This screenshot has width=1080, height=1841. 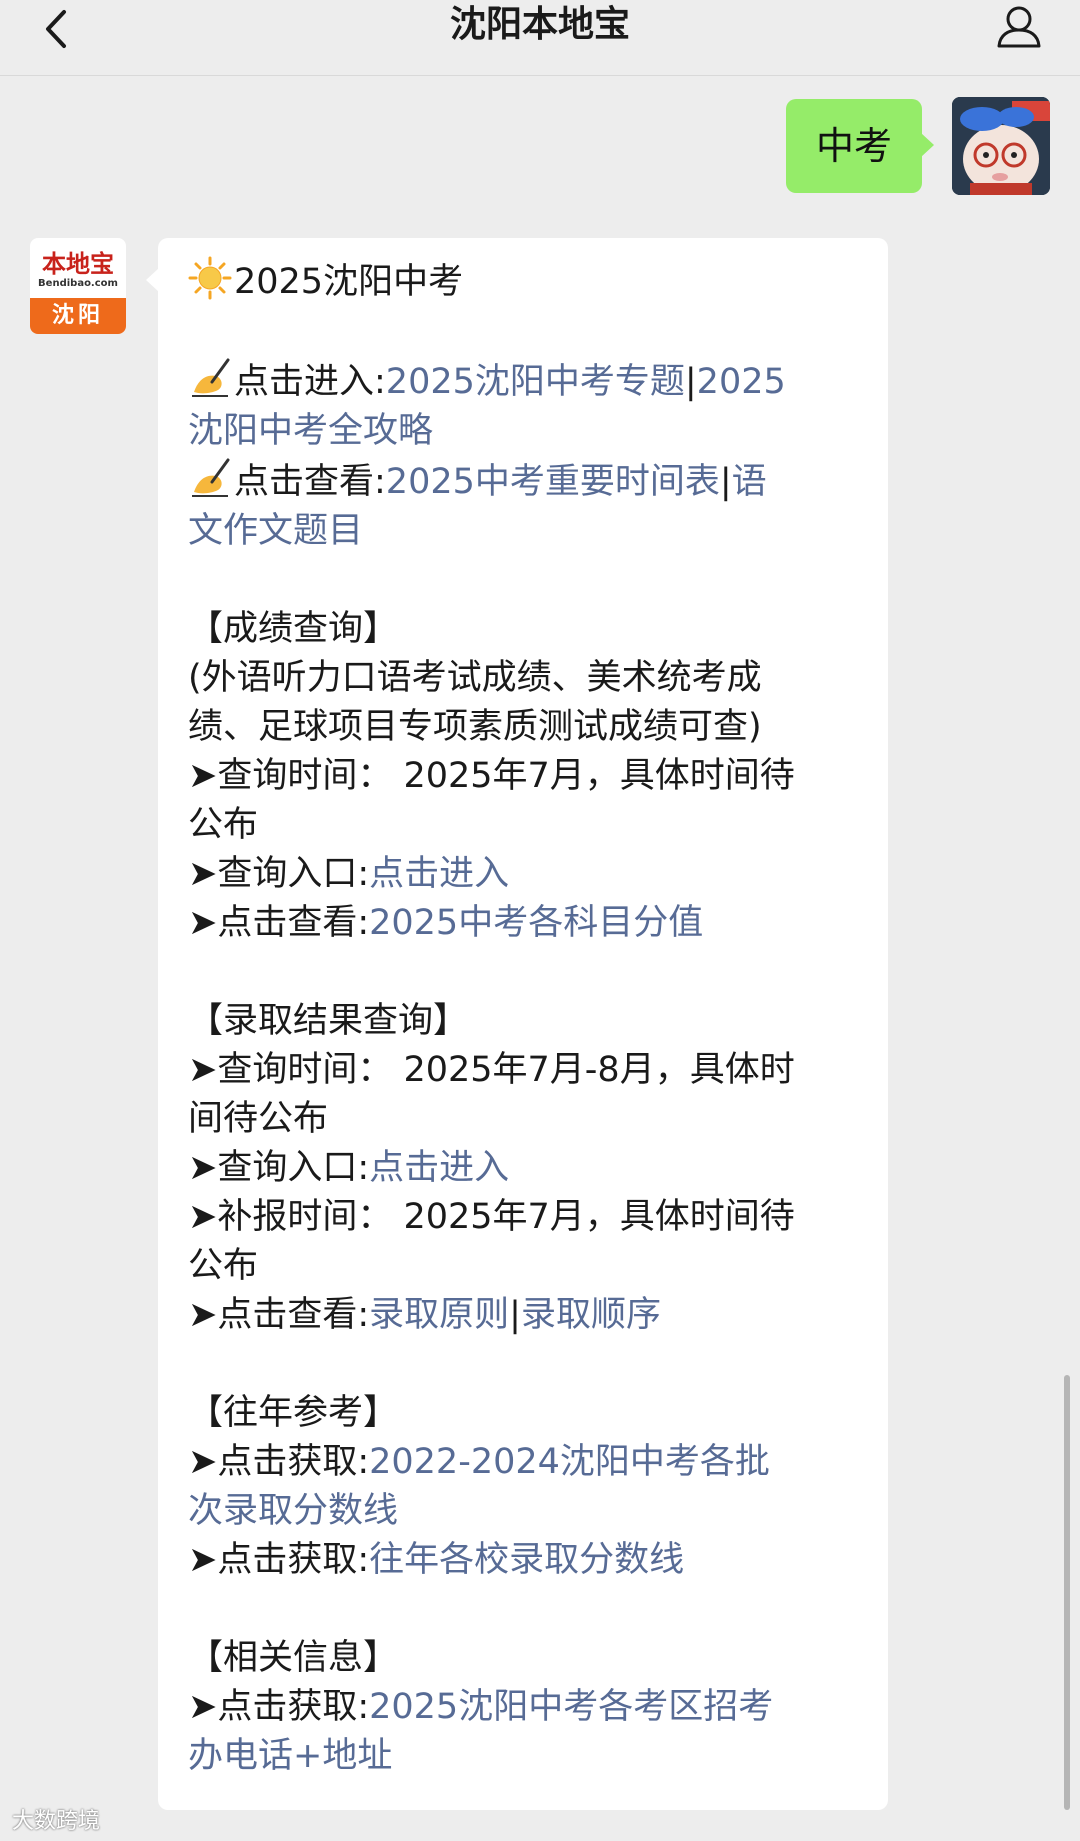 I want to click on admission-time-line-1: ➤查询时间： 2025年7月-8月，具体时, so click(x=491, y=1070).